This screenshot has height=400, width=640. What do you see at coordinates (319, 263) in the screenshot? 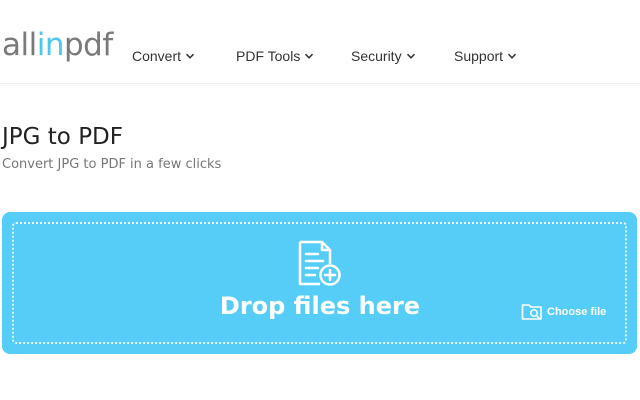
I see `document-add-icon` at bounding box center [319, 263].